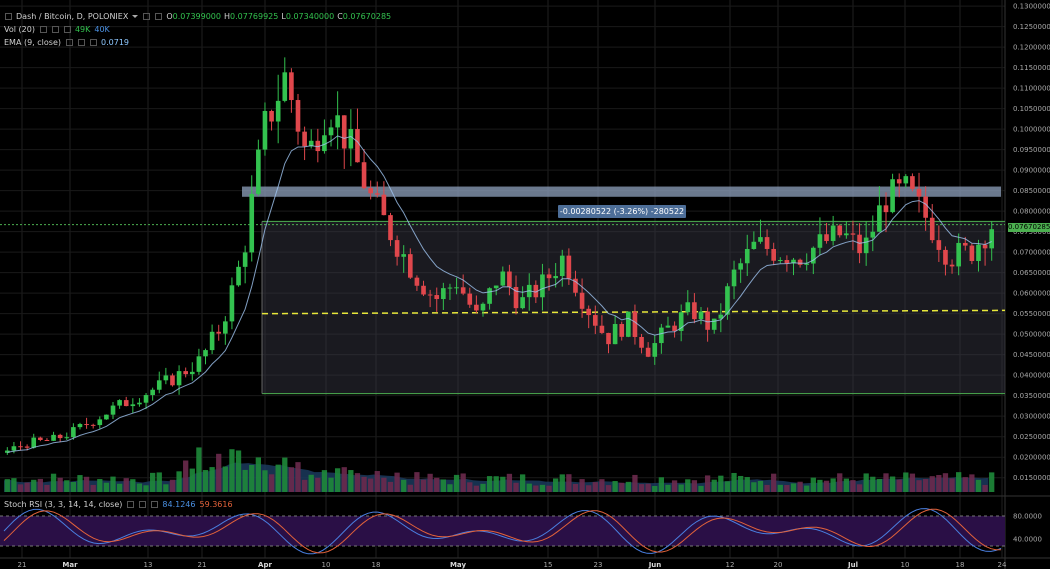 This screenshot has width=1050, height=569. Describe the element at coordinates (131, 504) in the screenshot. I see `stoch-settings-icon` at that location.